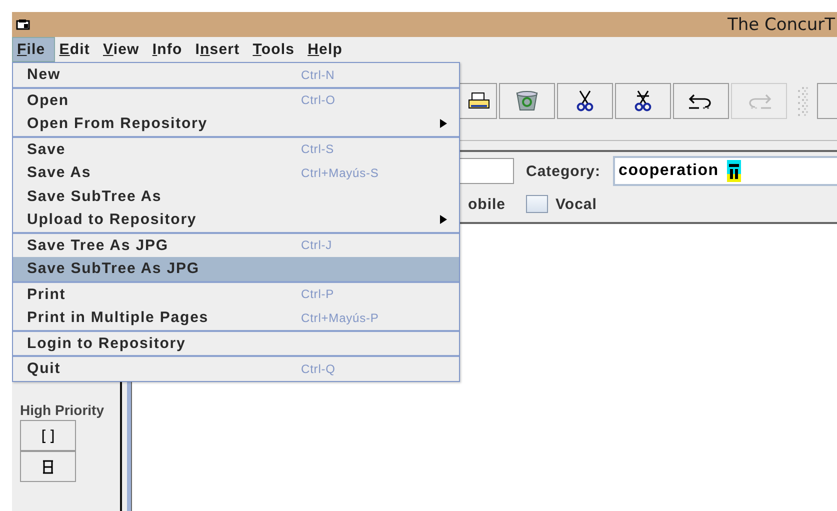 Image resolution: width=837 pixels, height=511 pixels. I want to click on menu-item: New Ctrl-N, so click(236, 74).